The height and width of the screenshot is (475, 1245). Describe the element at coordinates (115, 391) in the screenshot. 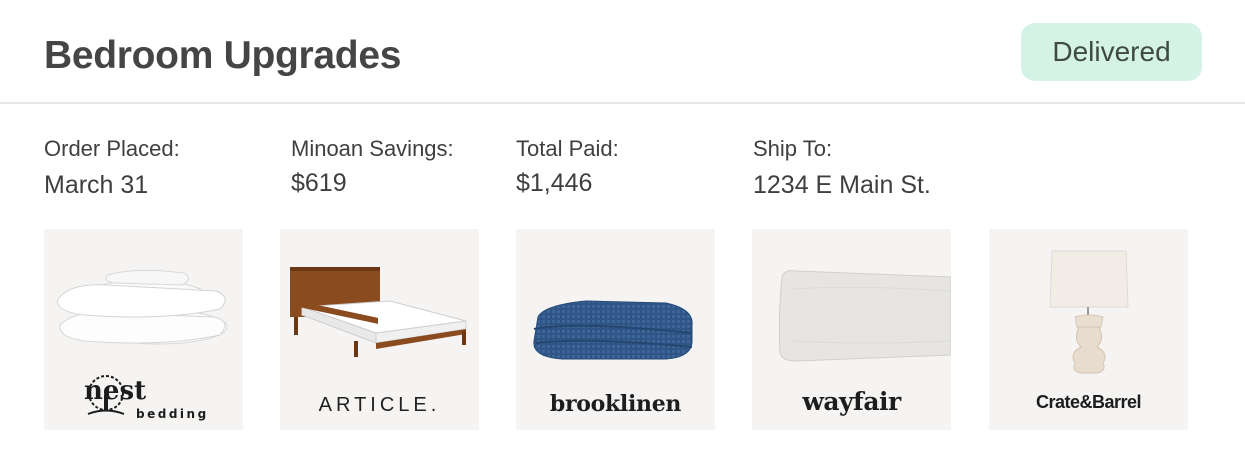

I see `brand-logo-nest: nest` at that location.